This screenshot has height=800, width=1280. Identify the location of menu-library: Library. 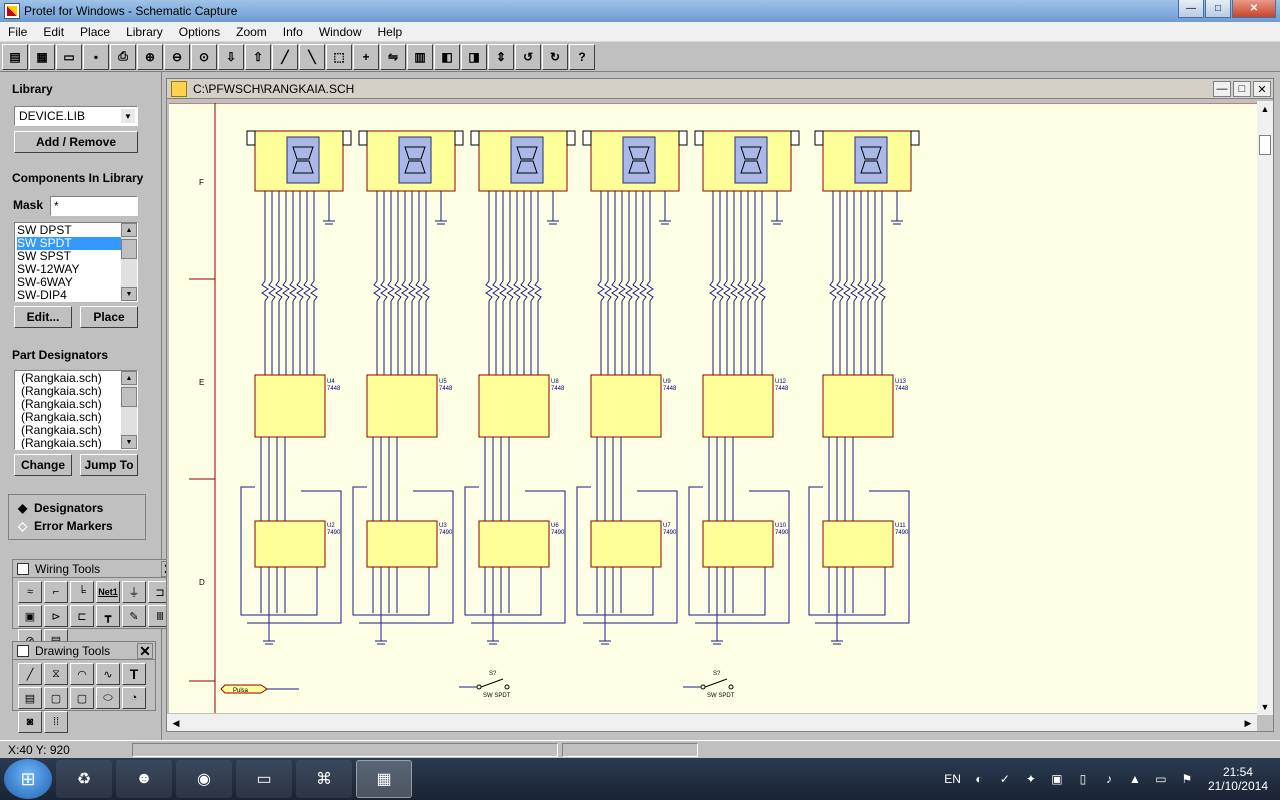
(144, 32).